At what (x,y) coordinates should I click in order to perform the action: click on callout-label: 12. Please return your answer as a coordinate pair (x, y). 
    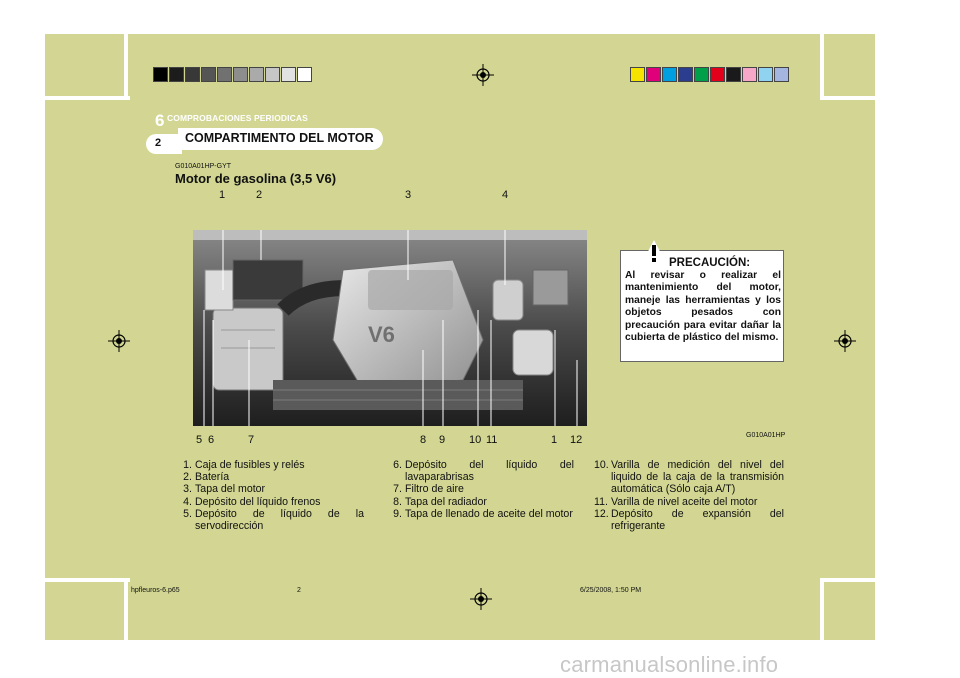
    Looking at the image, I should click on (576, 440).